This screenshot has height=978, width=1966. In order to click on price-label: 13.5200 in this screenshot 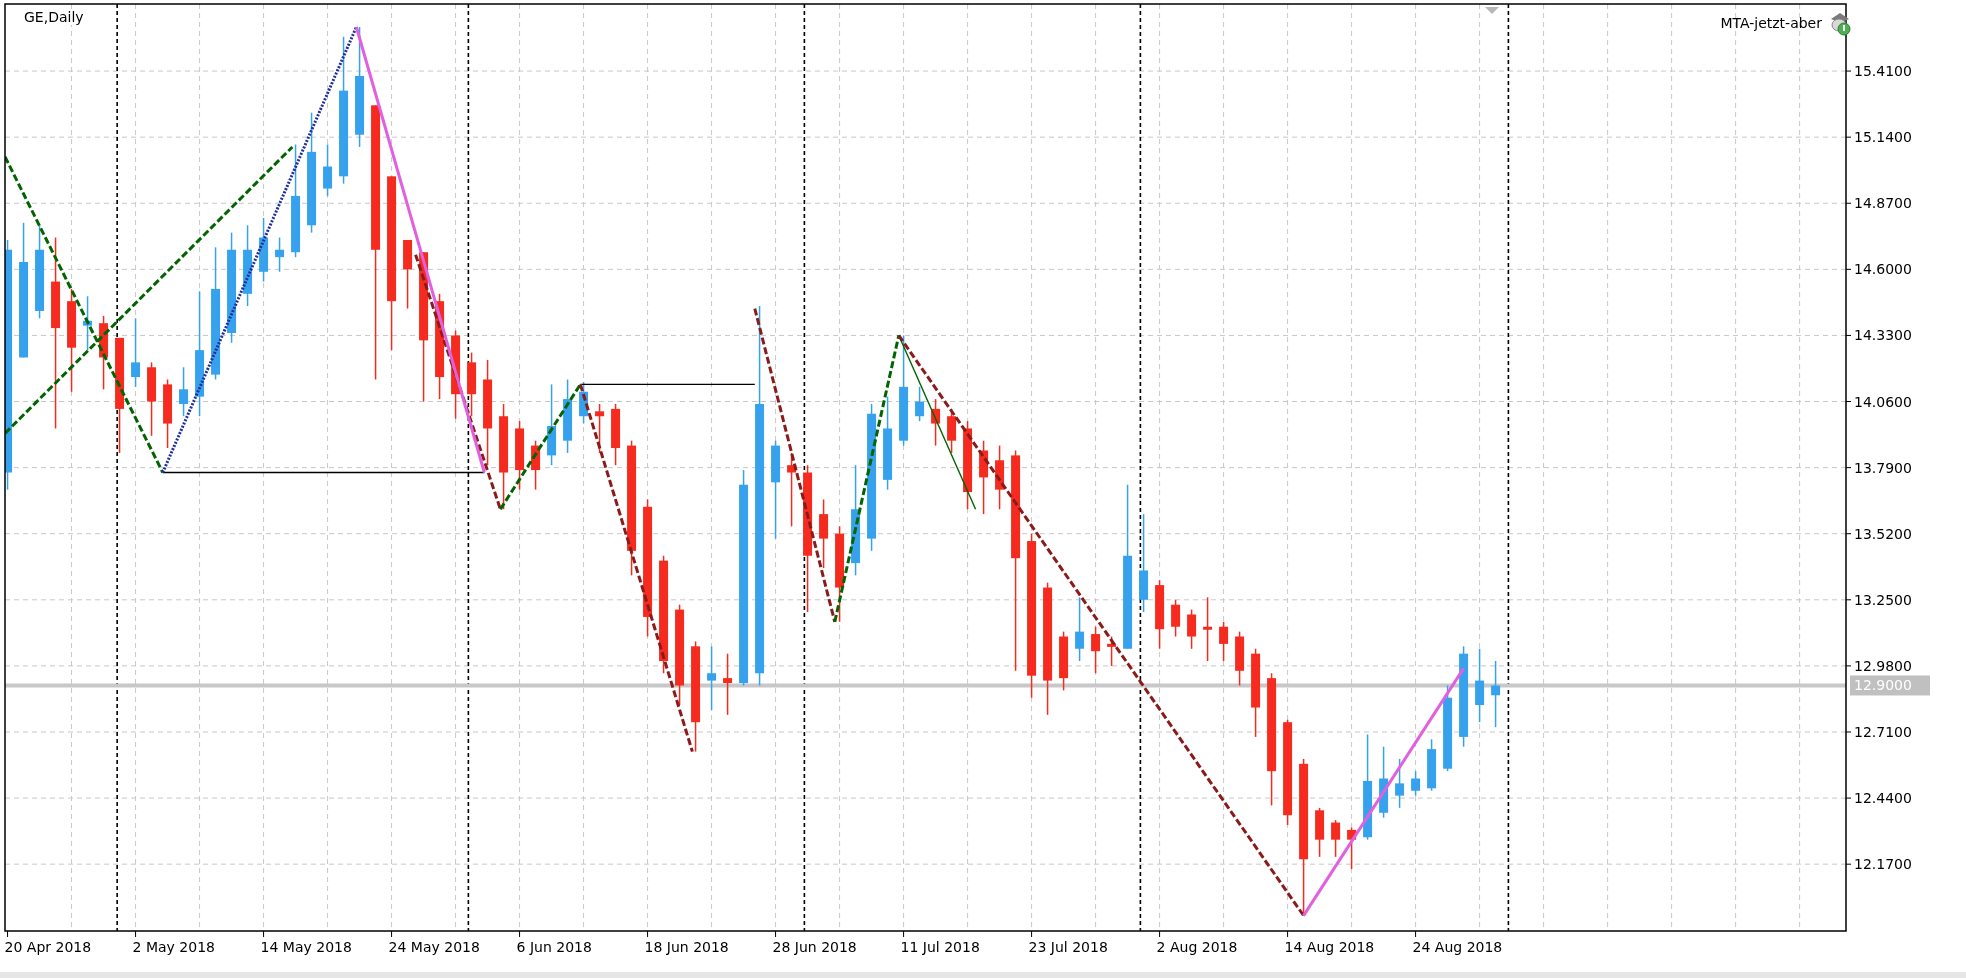, I will do `click(1883, 533)`.